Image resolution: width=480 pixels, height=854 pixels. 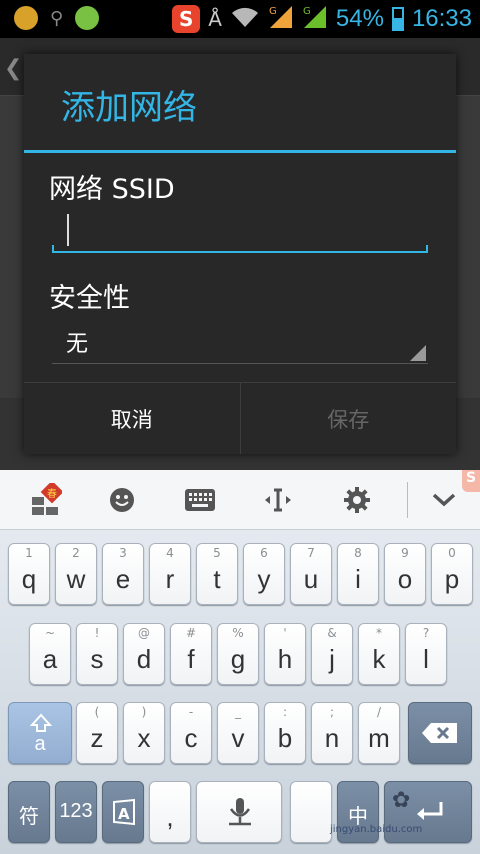 What do you see at coordinates (89, 298) in the screenshot?
I see `security-label: 安全性` at bounding box center [89, 298].